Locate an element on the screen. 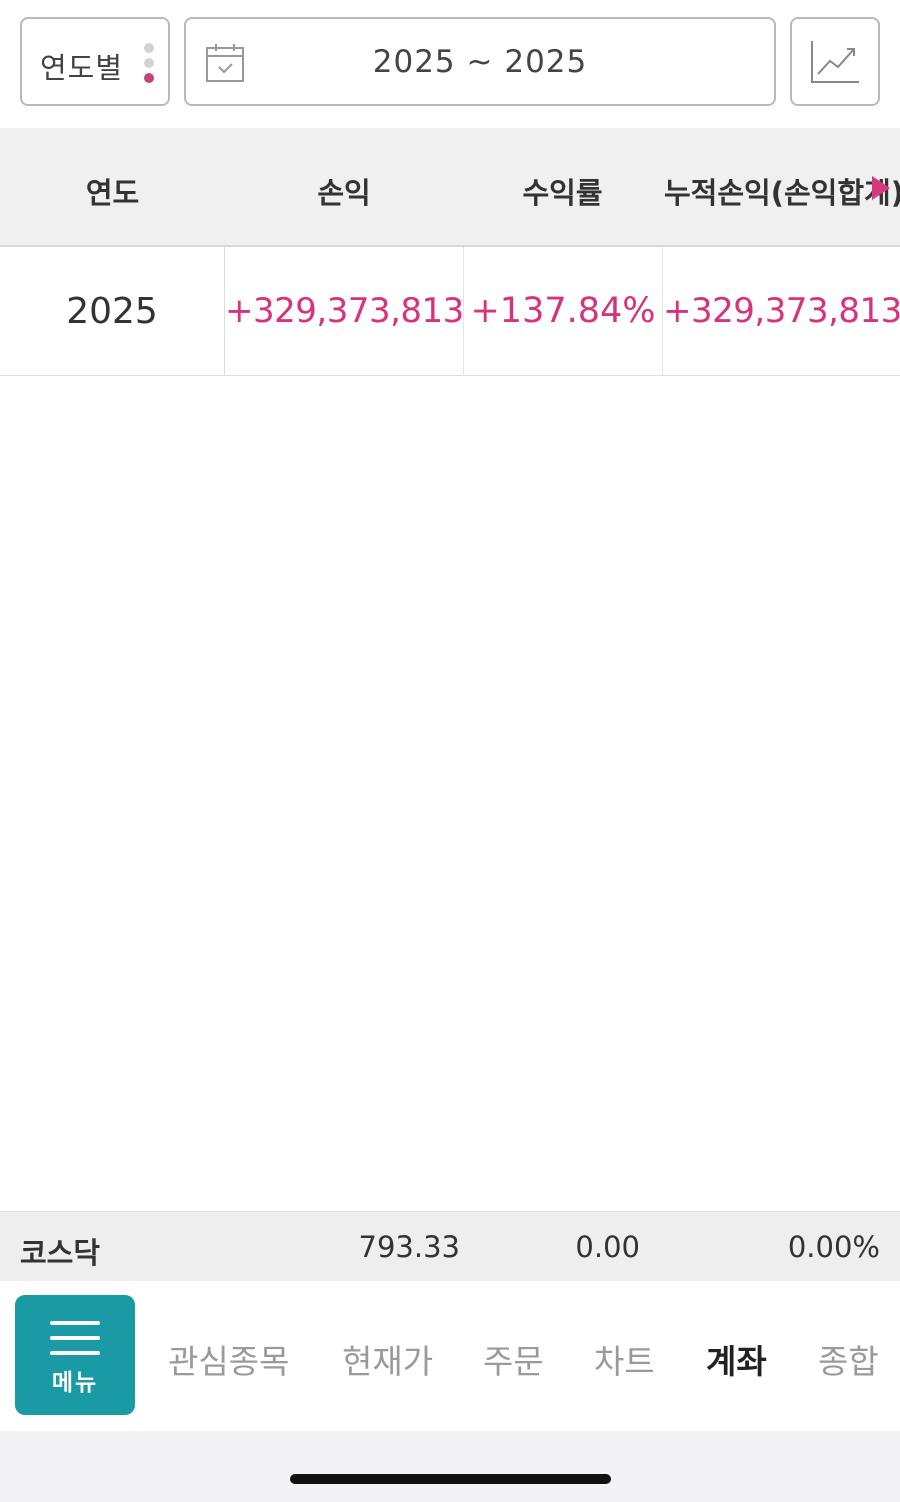  filter-bar: 연도별 2025 ~ 2025 is located at coordinates (450, 64).